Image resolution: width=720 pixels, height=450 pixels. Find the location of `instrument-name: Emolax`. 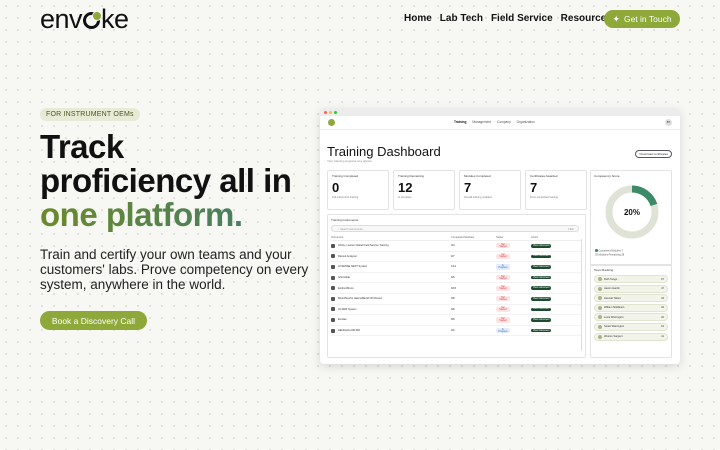

instrument-name: Emolax is located at coordinates (391, 319).